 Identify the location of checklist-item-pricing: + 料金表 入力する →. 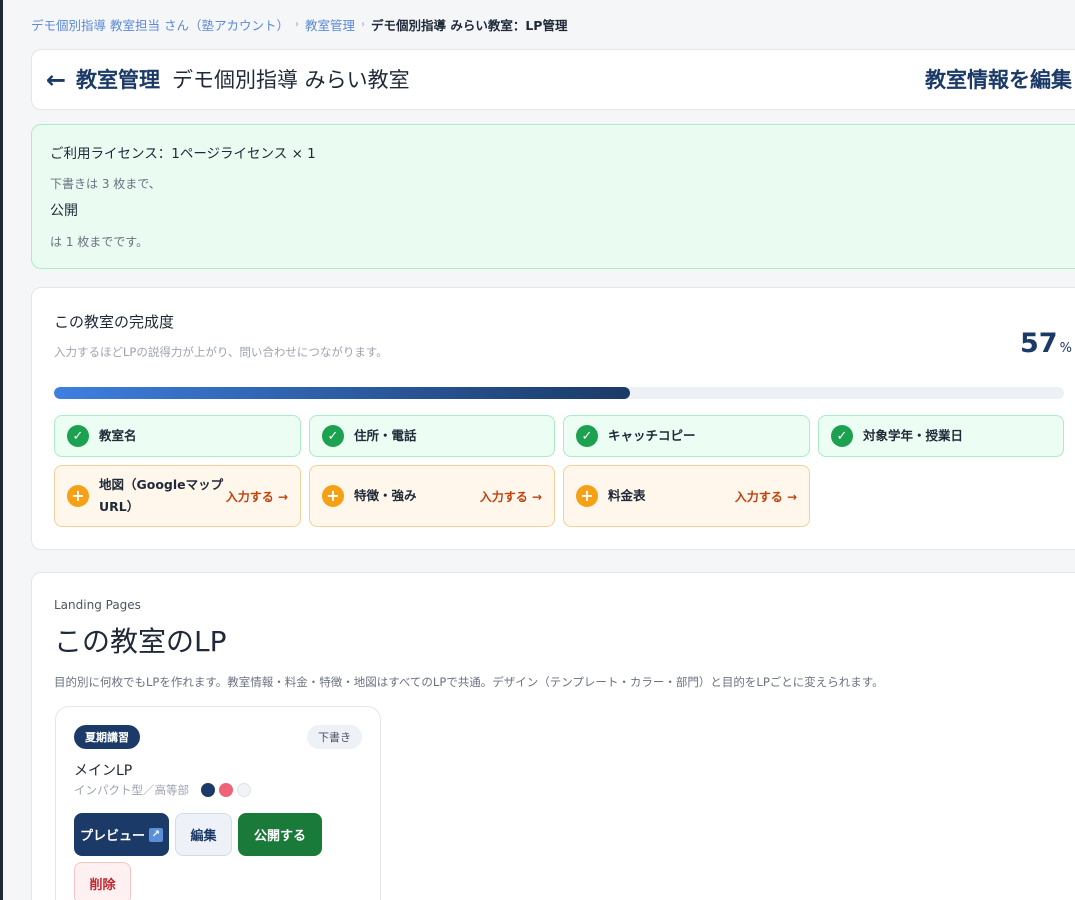
(686, 496).